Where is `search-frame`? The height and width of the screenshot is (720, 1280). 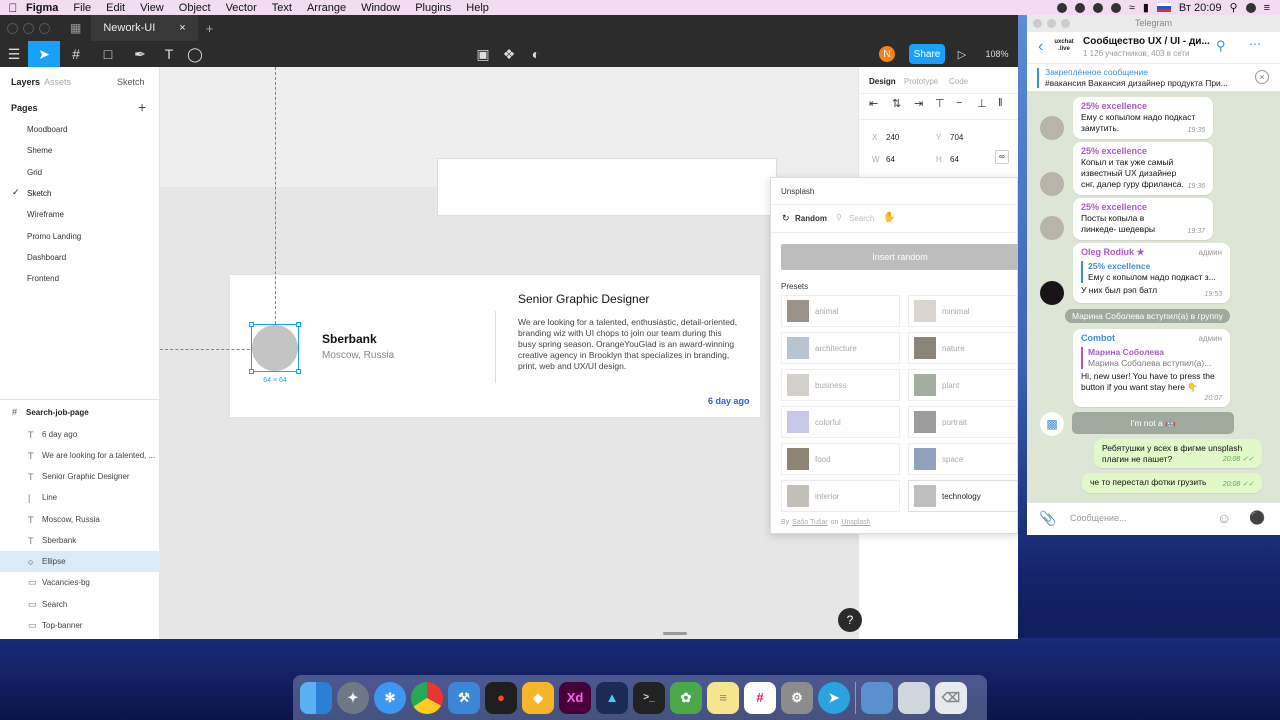 search-frame is located at coordinates (607, 187).